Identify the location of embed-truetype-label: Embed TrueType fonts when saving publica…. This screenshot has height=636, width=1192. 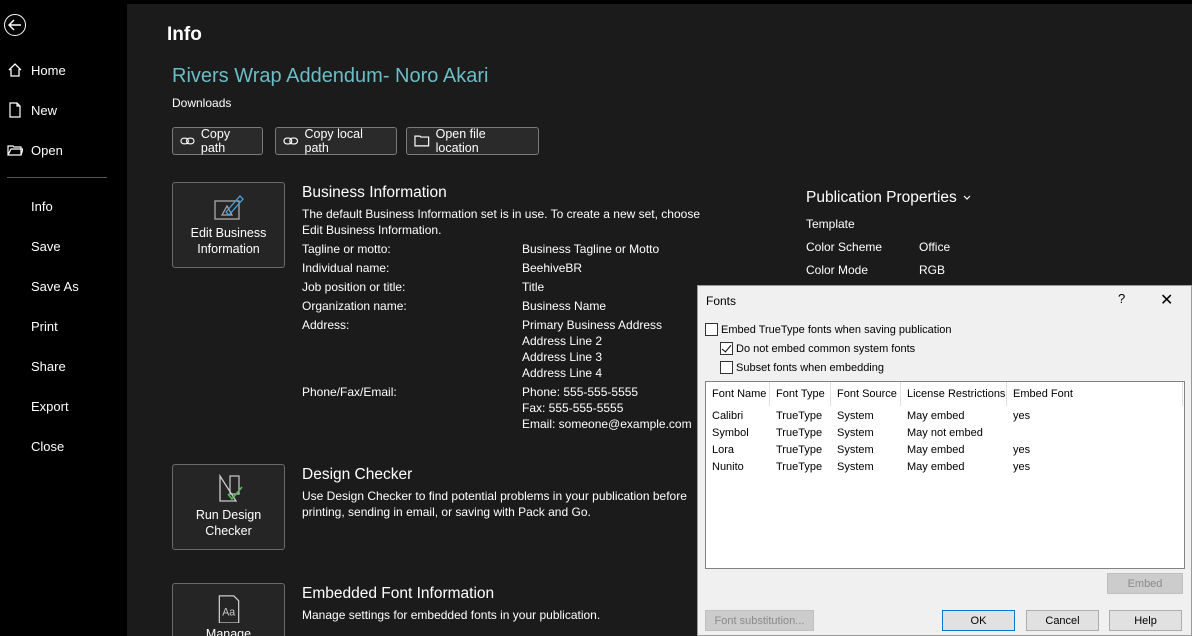
(836, 329).